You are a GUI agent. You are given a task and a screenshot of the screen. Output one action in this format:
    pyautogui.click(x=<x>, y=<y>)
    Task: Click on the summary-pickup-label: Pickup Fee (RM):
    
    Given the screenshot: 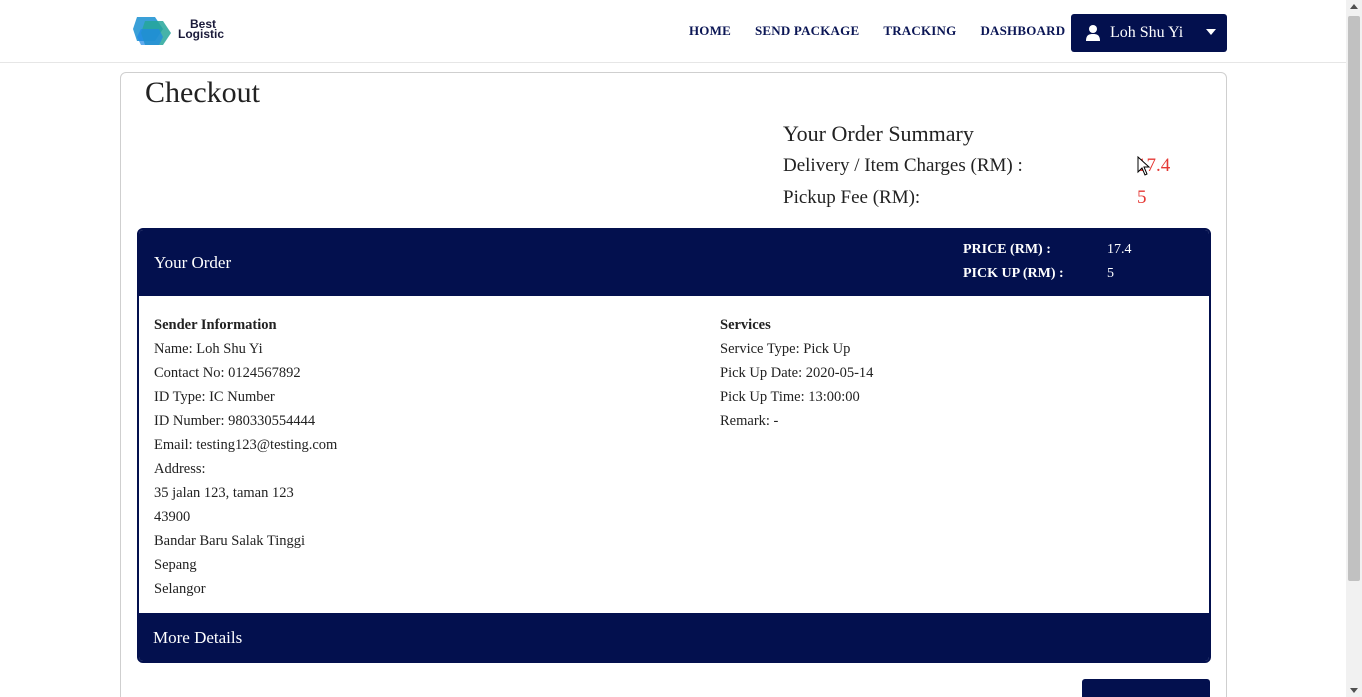 What is the action you would take?
    pyautogui.click(x=852, y=197)
    